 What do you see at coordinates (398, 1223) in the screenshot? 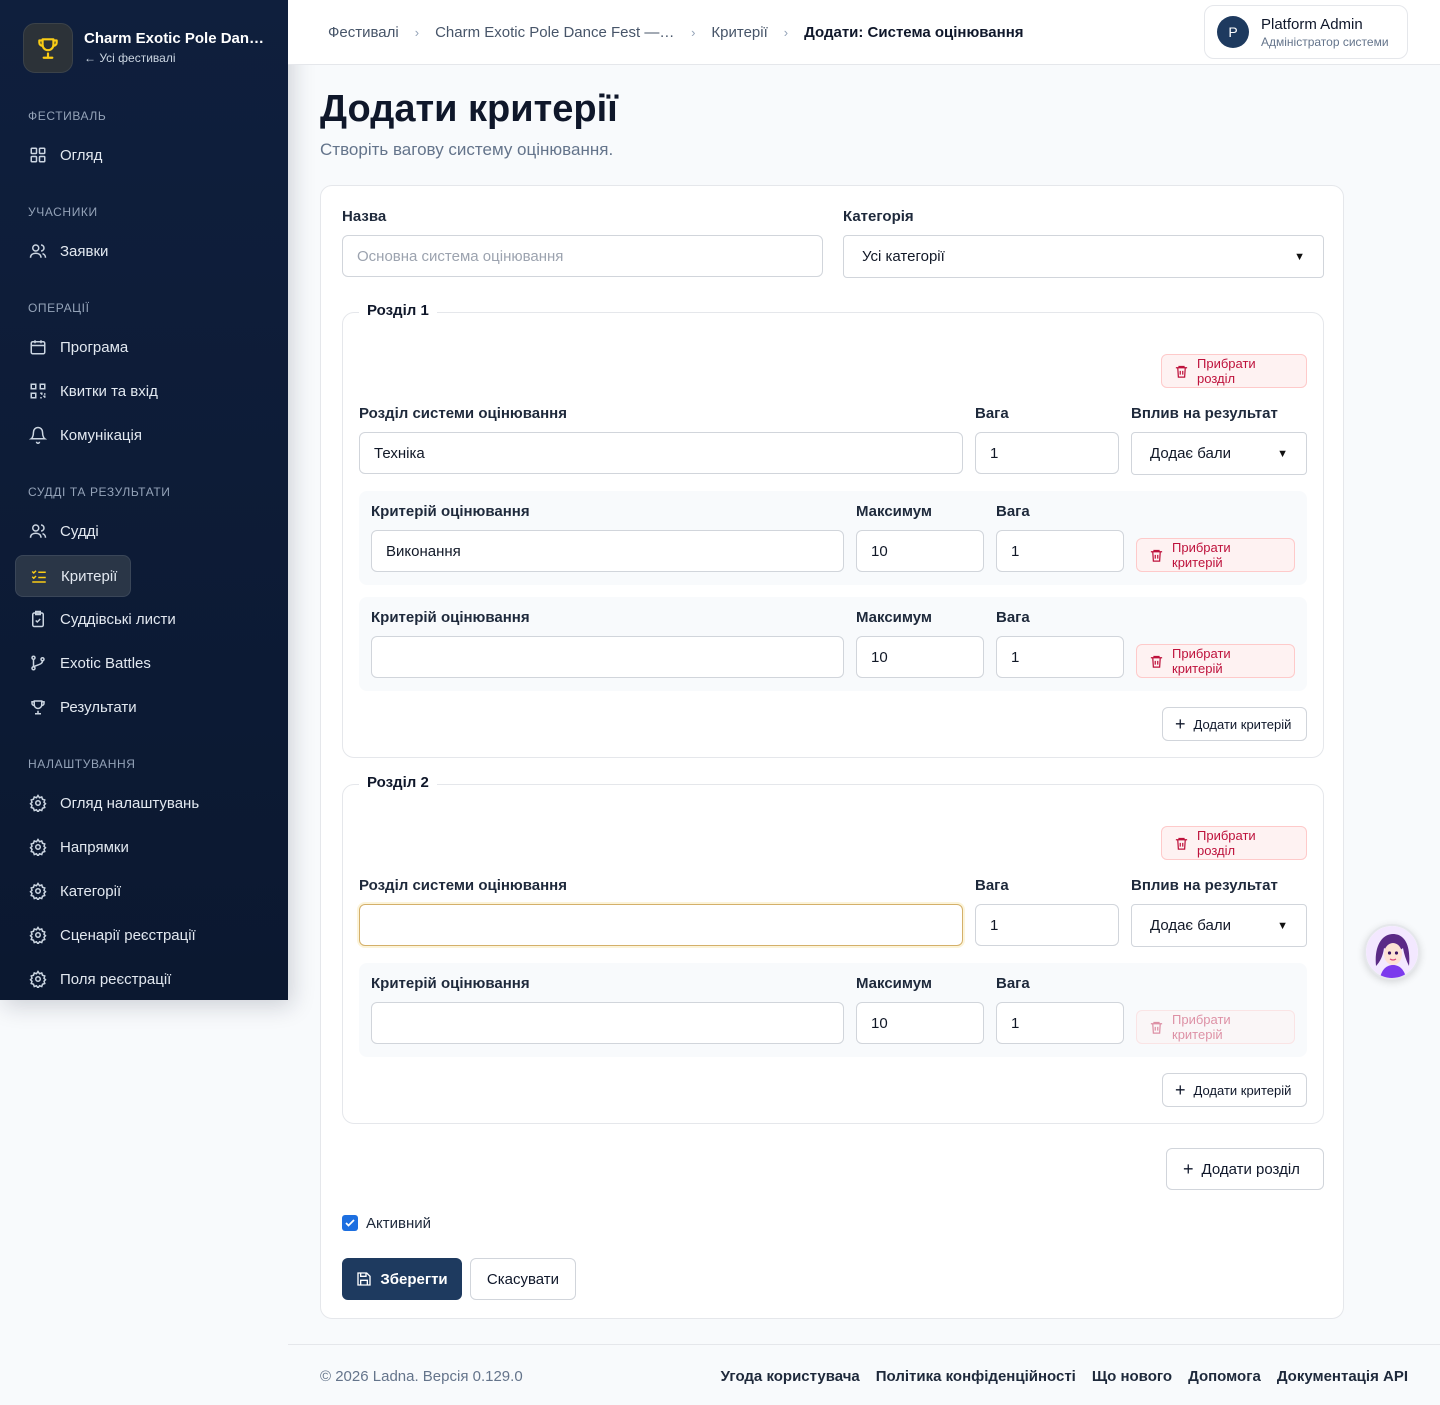
I see `active-label: Активний` at bounding box center [398, 1223].